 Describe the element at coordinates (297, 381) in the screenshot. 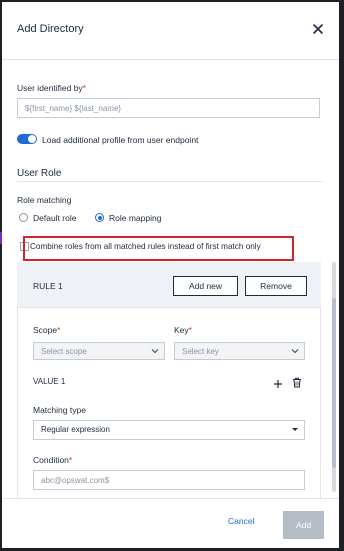

I see `trash-icon` at that location.